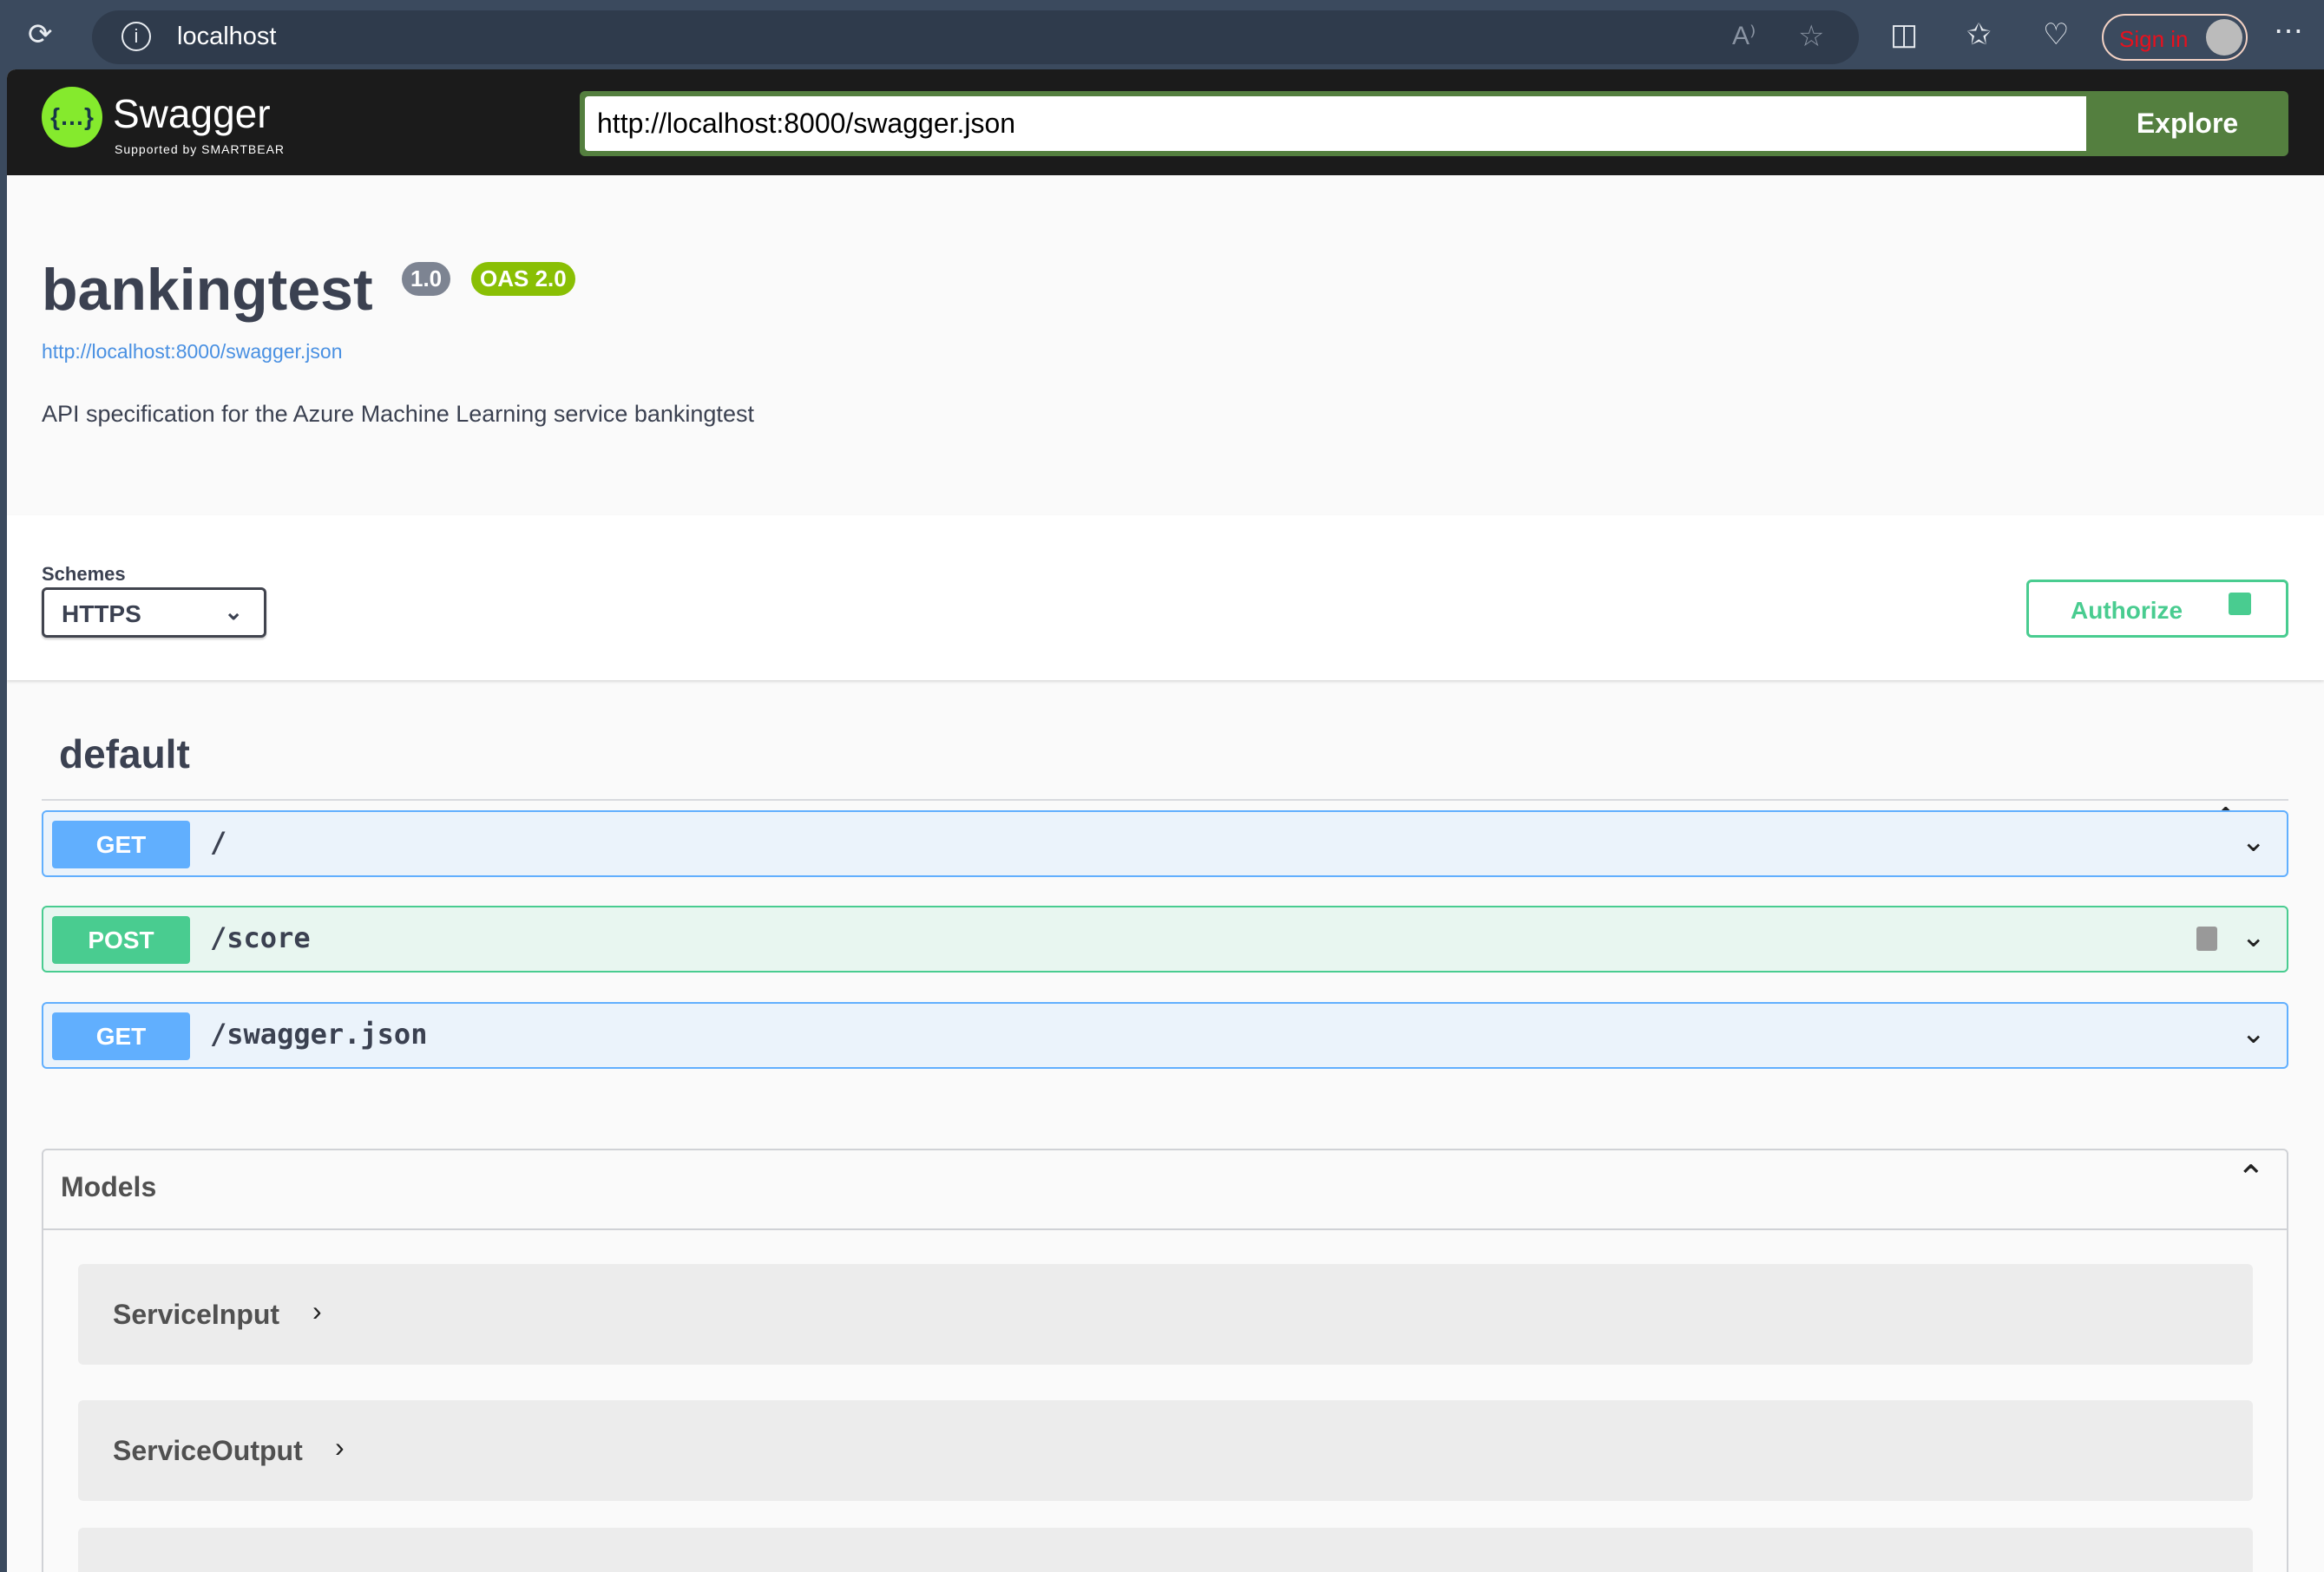 The height and width of the screenshot is (1572, 2324). Describe the element at coordinates (227, 36) in the screenshot. I see `address-text: localhost` at that location.